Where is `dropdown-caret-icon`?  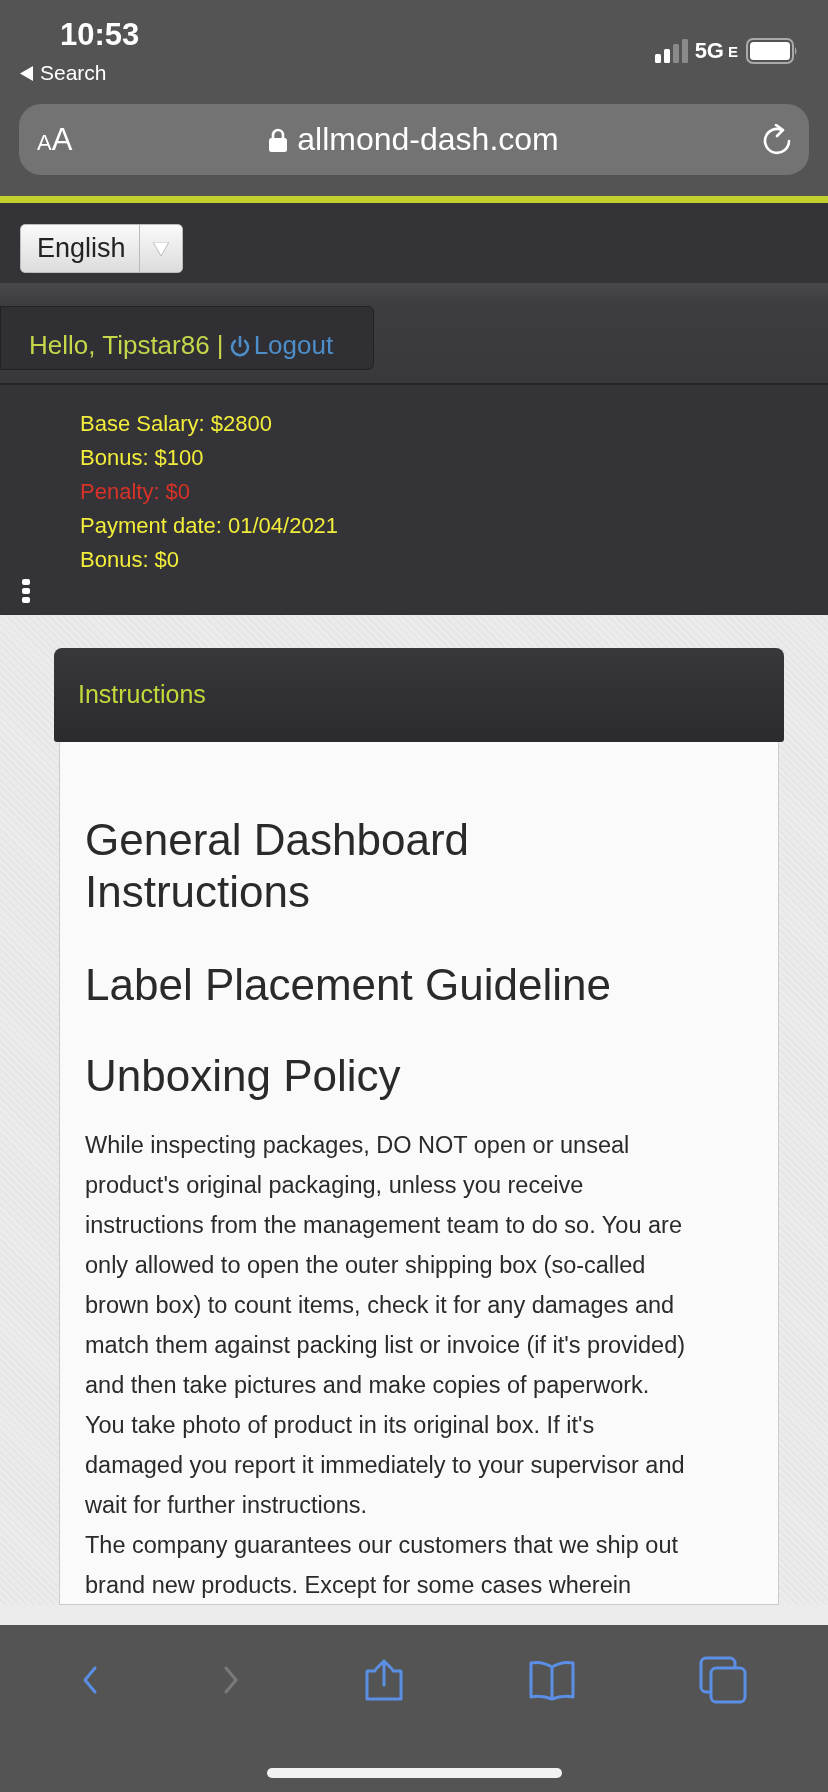 dropdown-caret-icon is located at coordinates (161, 248).